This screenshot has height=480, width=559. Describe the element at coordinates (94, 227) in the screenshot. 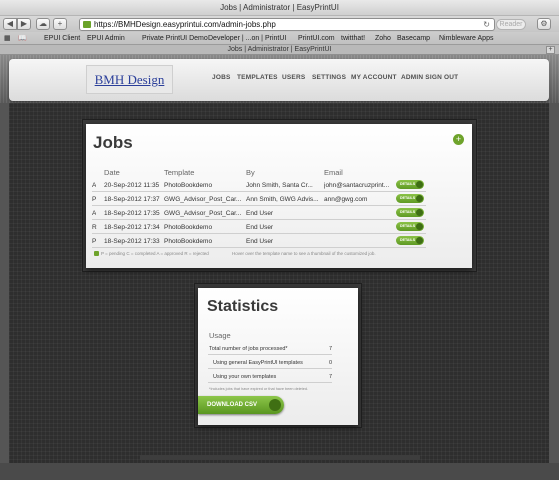

I see `status-cell: R` at that location.